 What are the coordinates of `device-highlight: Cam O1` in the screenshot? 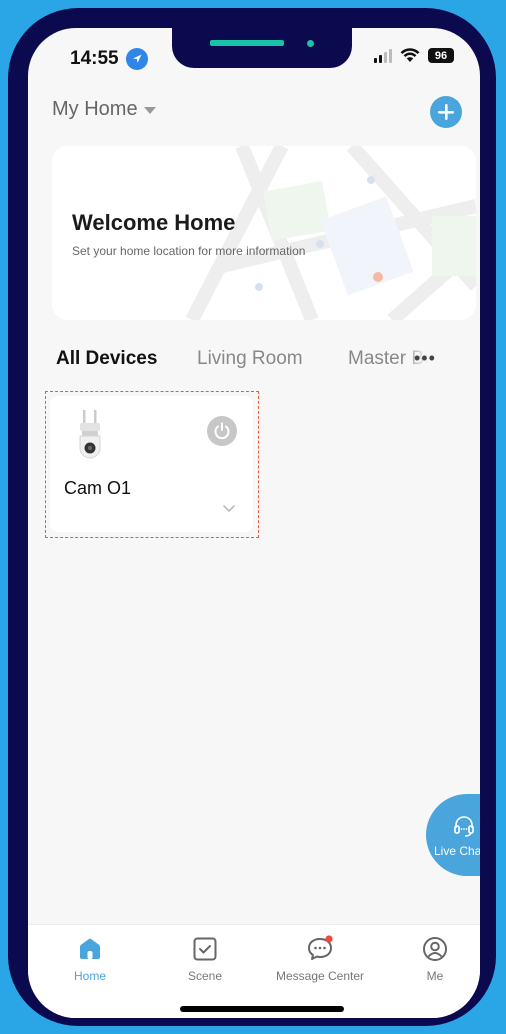 It's located at (152, 464).